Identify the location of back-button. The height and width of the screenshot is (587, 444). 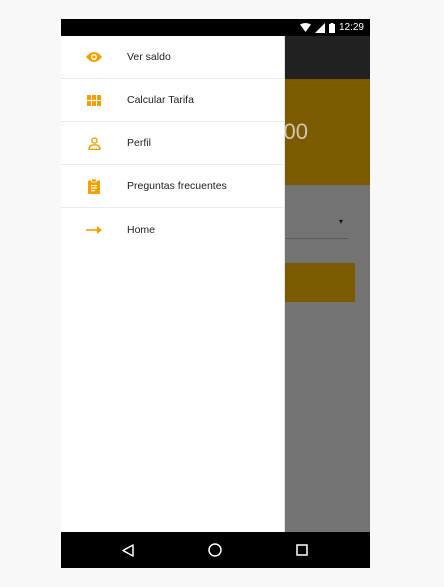
(128, 550).